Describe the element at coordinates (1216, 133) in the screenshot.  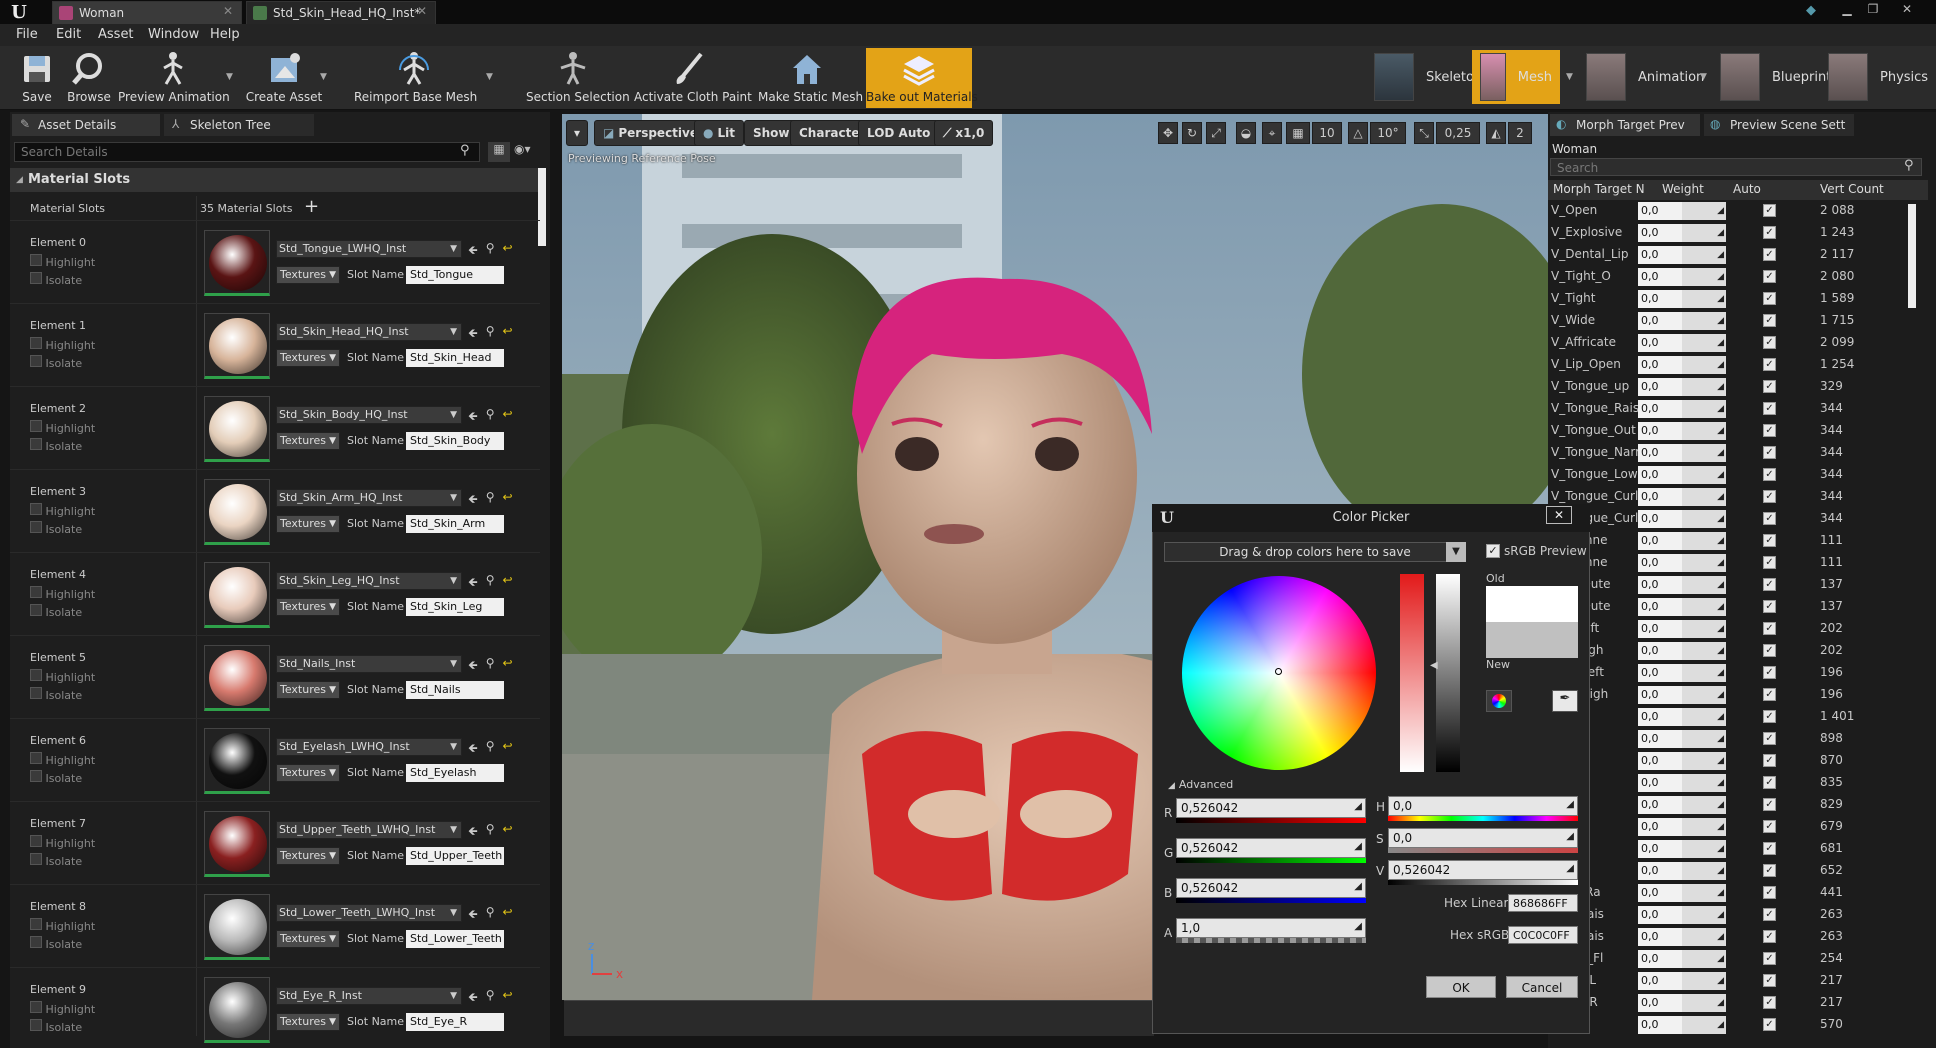
I see `scale-icon: ⤢` at that location.